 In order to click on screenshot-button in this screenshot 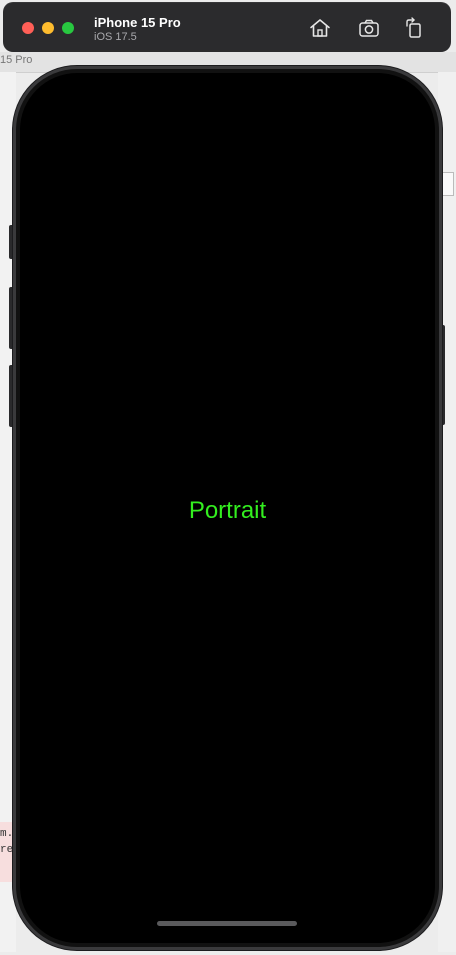, I will do `click(369, 28)`.